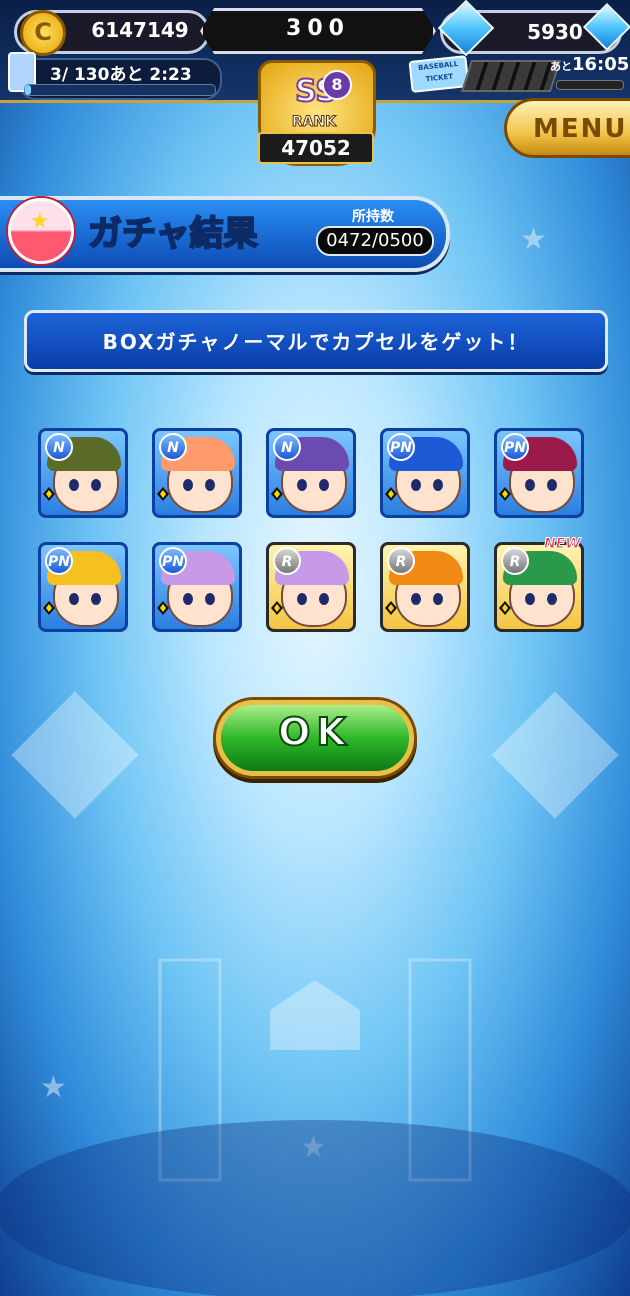  Describe the element at coordinates (601, 64) in the screenshot. I see `timer-value: 16:05` at that location.